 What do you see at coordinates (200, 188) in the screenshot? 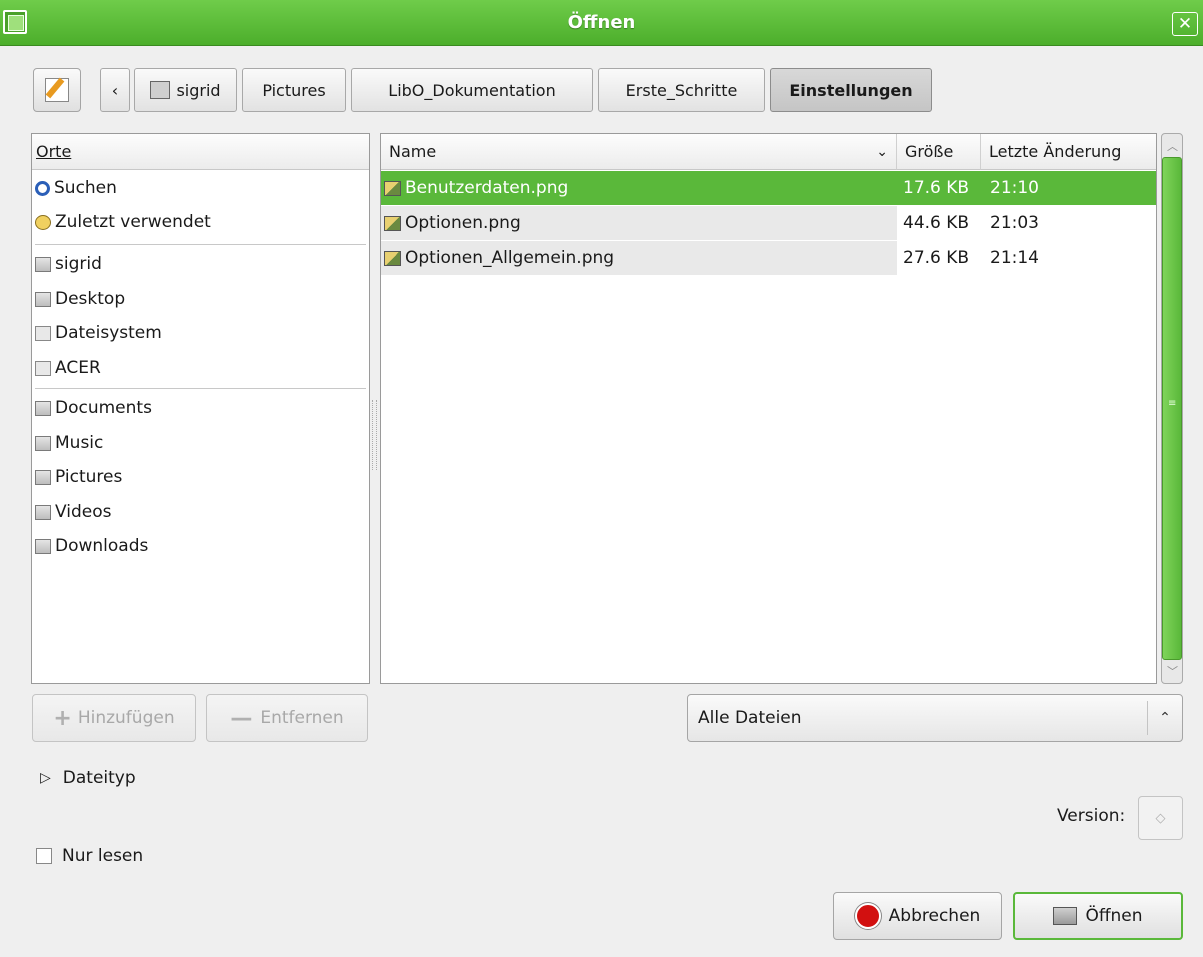
I see `places-item-suchen: Suchen` at bounding box center [200, 188].